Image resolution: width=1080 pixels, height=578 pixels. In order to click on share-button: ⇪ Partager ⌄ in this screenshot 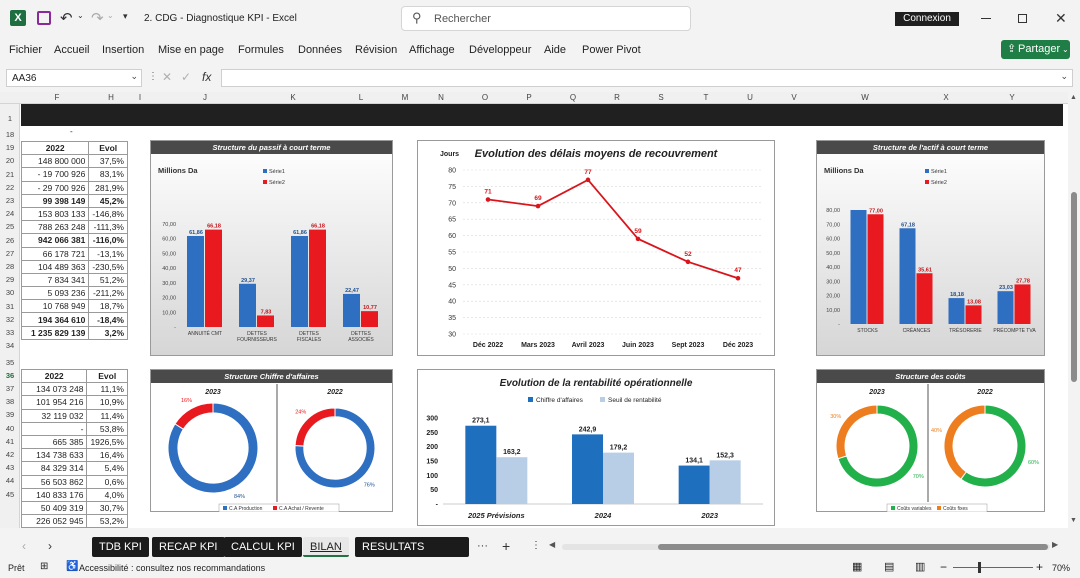, I will do `click(1035, 49)`.